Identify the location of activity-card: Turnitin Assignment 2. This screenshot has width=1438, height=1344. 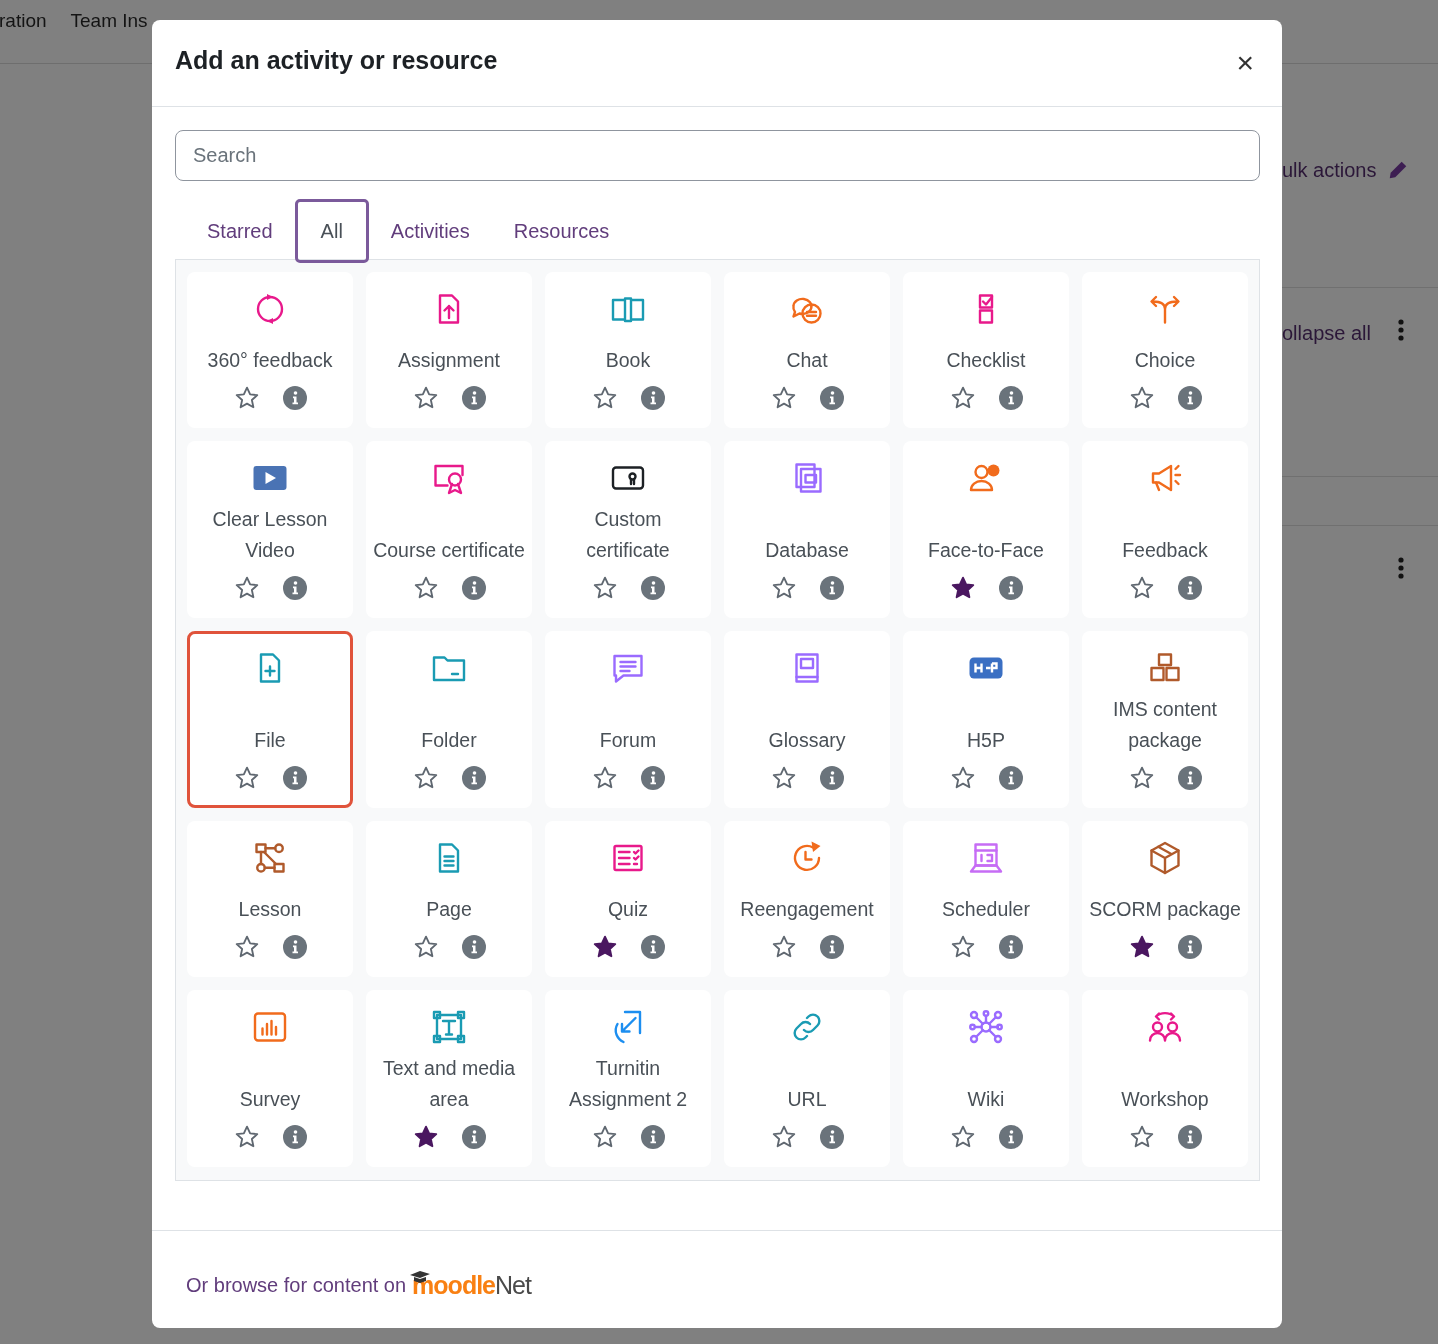
(628, 1078).